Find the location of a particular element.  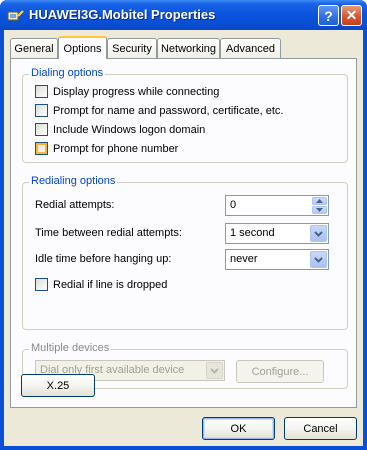

tab-security: Security is located at coordinates (132, 48).